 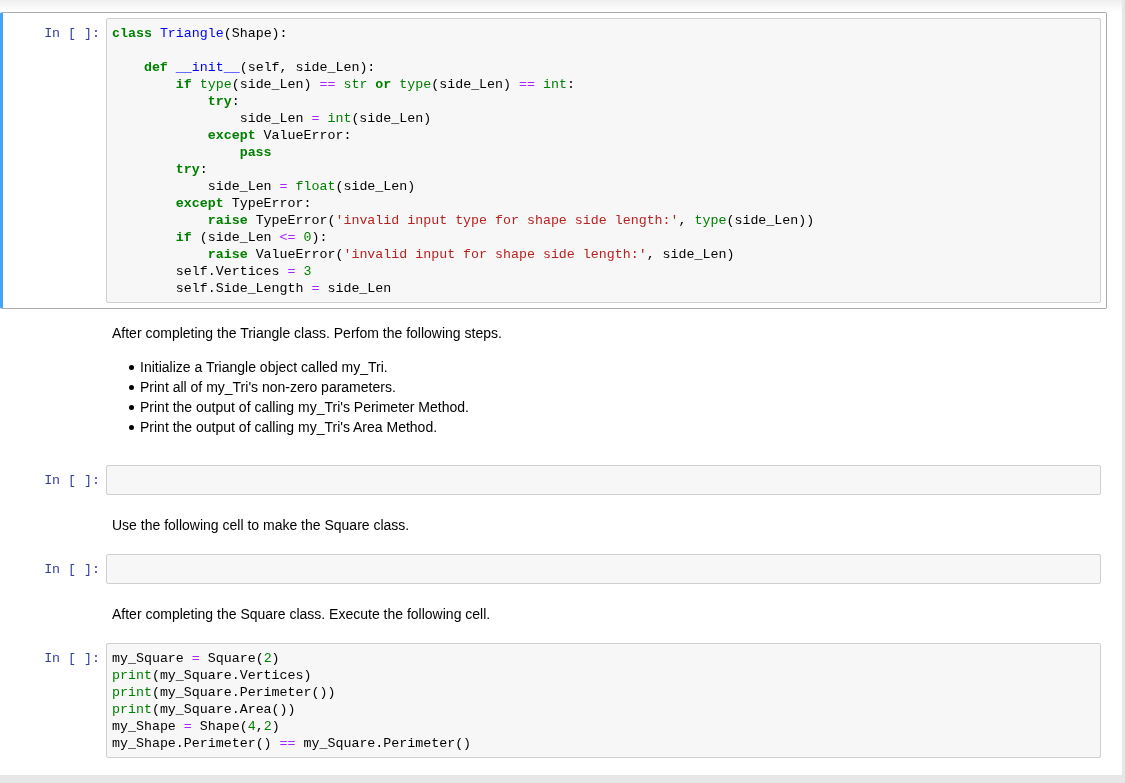 What do you see at coordinates (243, 271) in the screenshot?
I see `code-line: self.Vertices = 3` at bounding box center [243, 271].